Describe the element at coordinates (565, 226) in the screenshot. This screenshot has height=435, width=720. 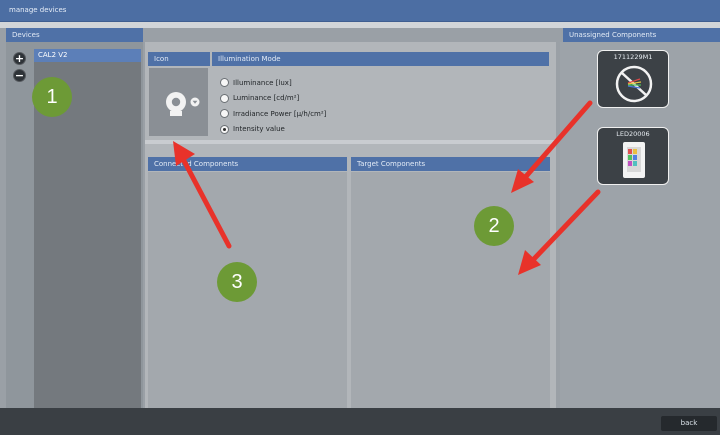
I see `annotation-arrow-2b` at that location.